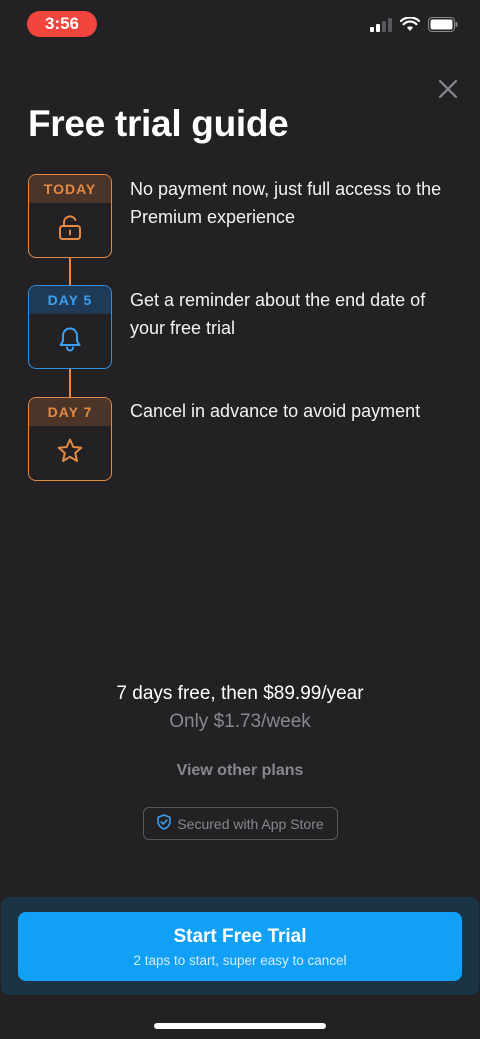 The width and height of the screenshot is (480, 1039). I want to click on home-indicator, so click(240, 1026).